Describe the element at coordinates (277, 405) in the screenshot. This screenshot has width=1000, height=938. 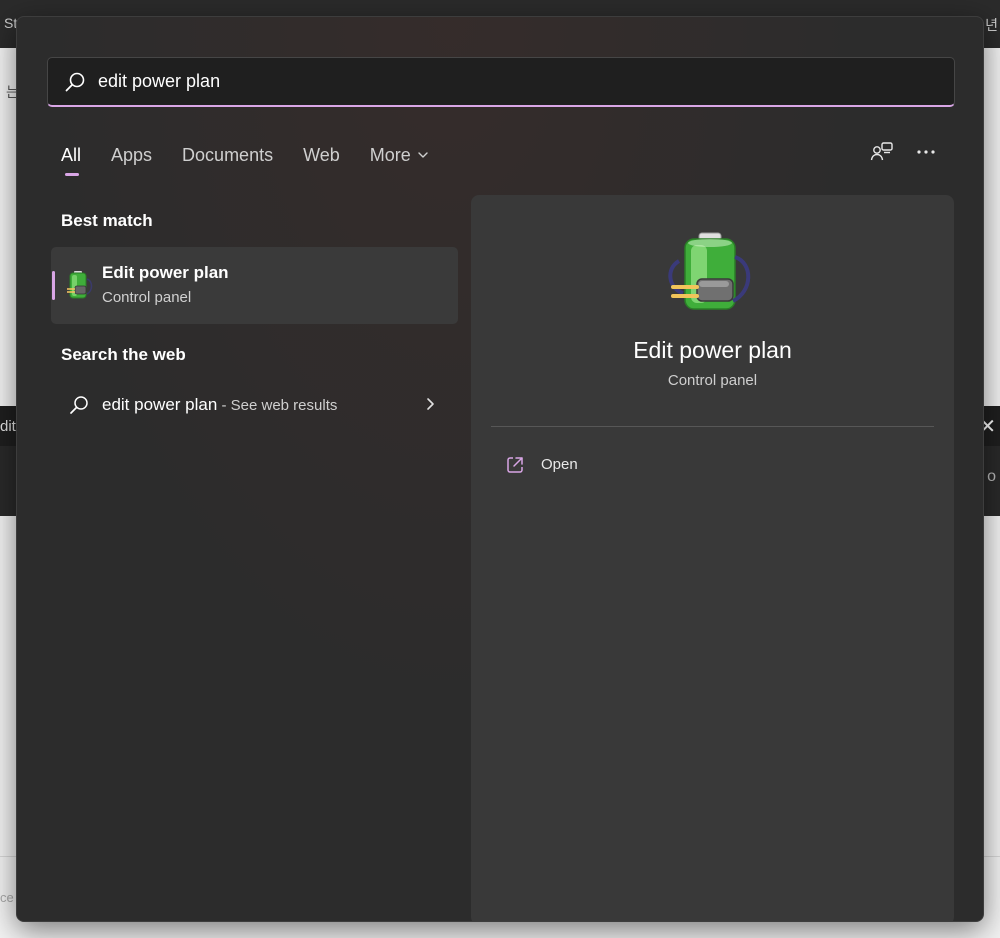
I see `web-result-suffix: - See web results` at that location.